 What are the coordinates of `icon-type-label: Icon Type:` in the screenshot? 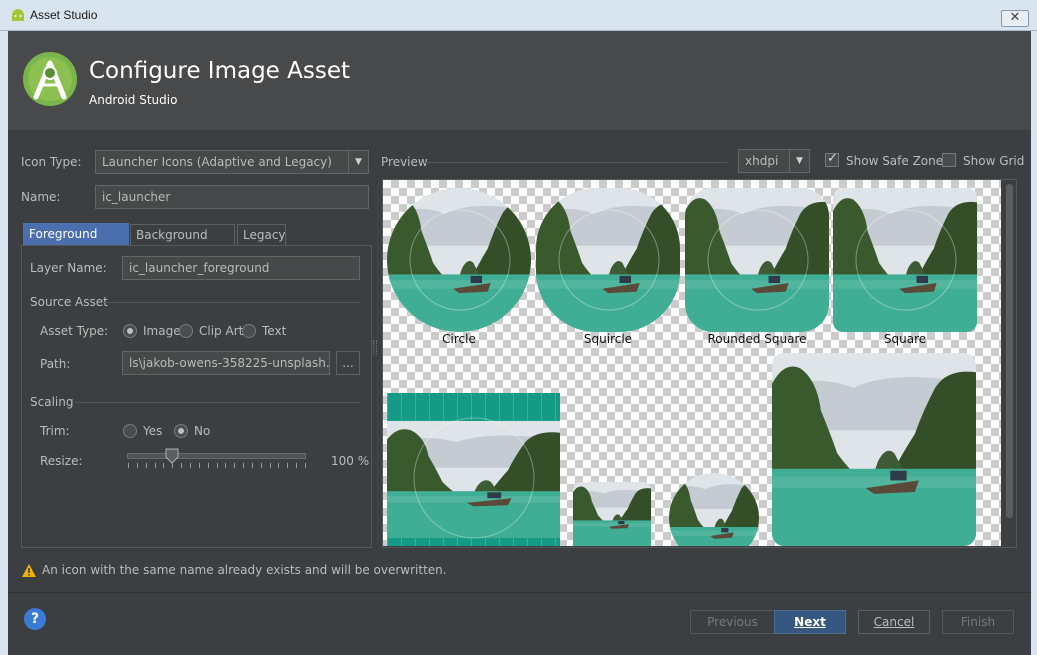 It's located at (51, 162).